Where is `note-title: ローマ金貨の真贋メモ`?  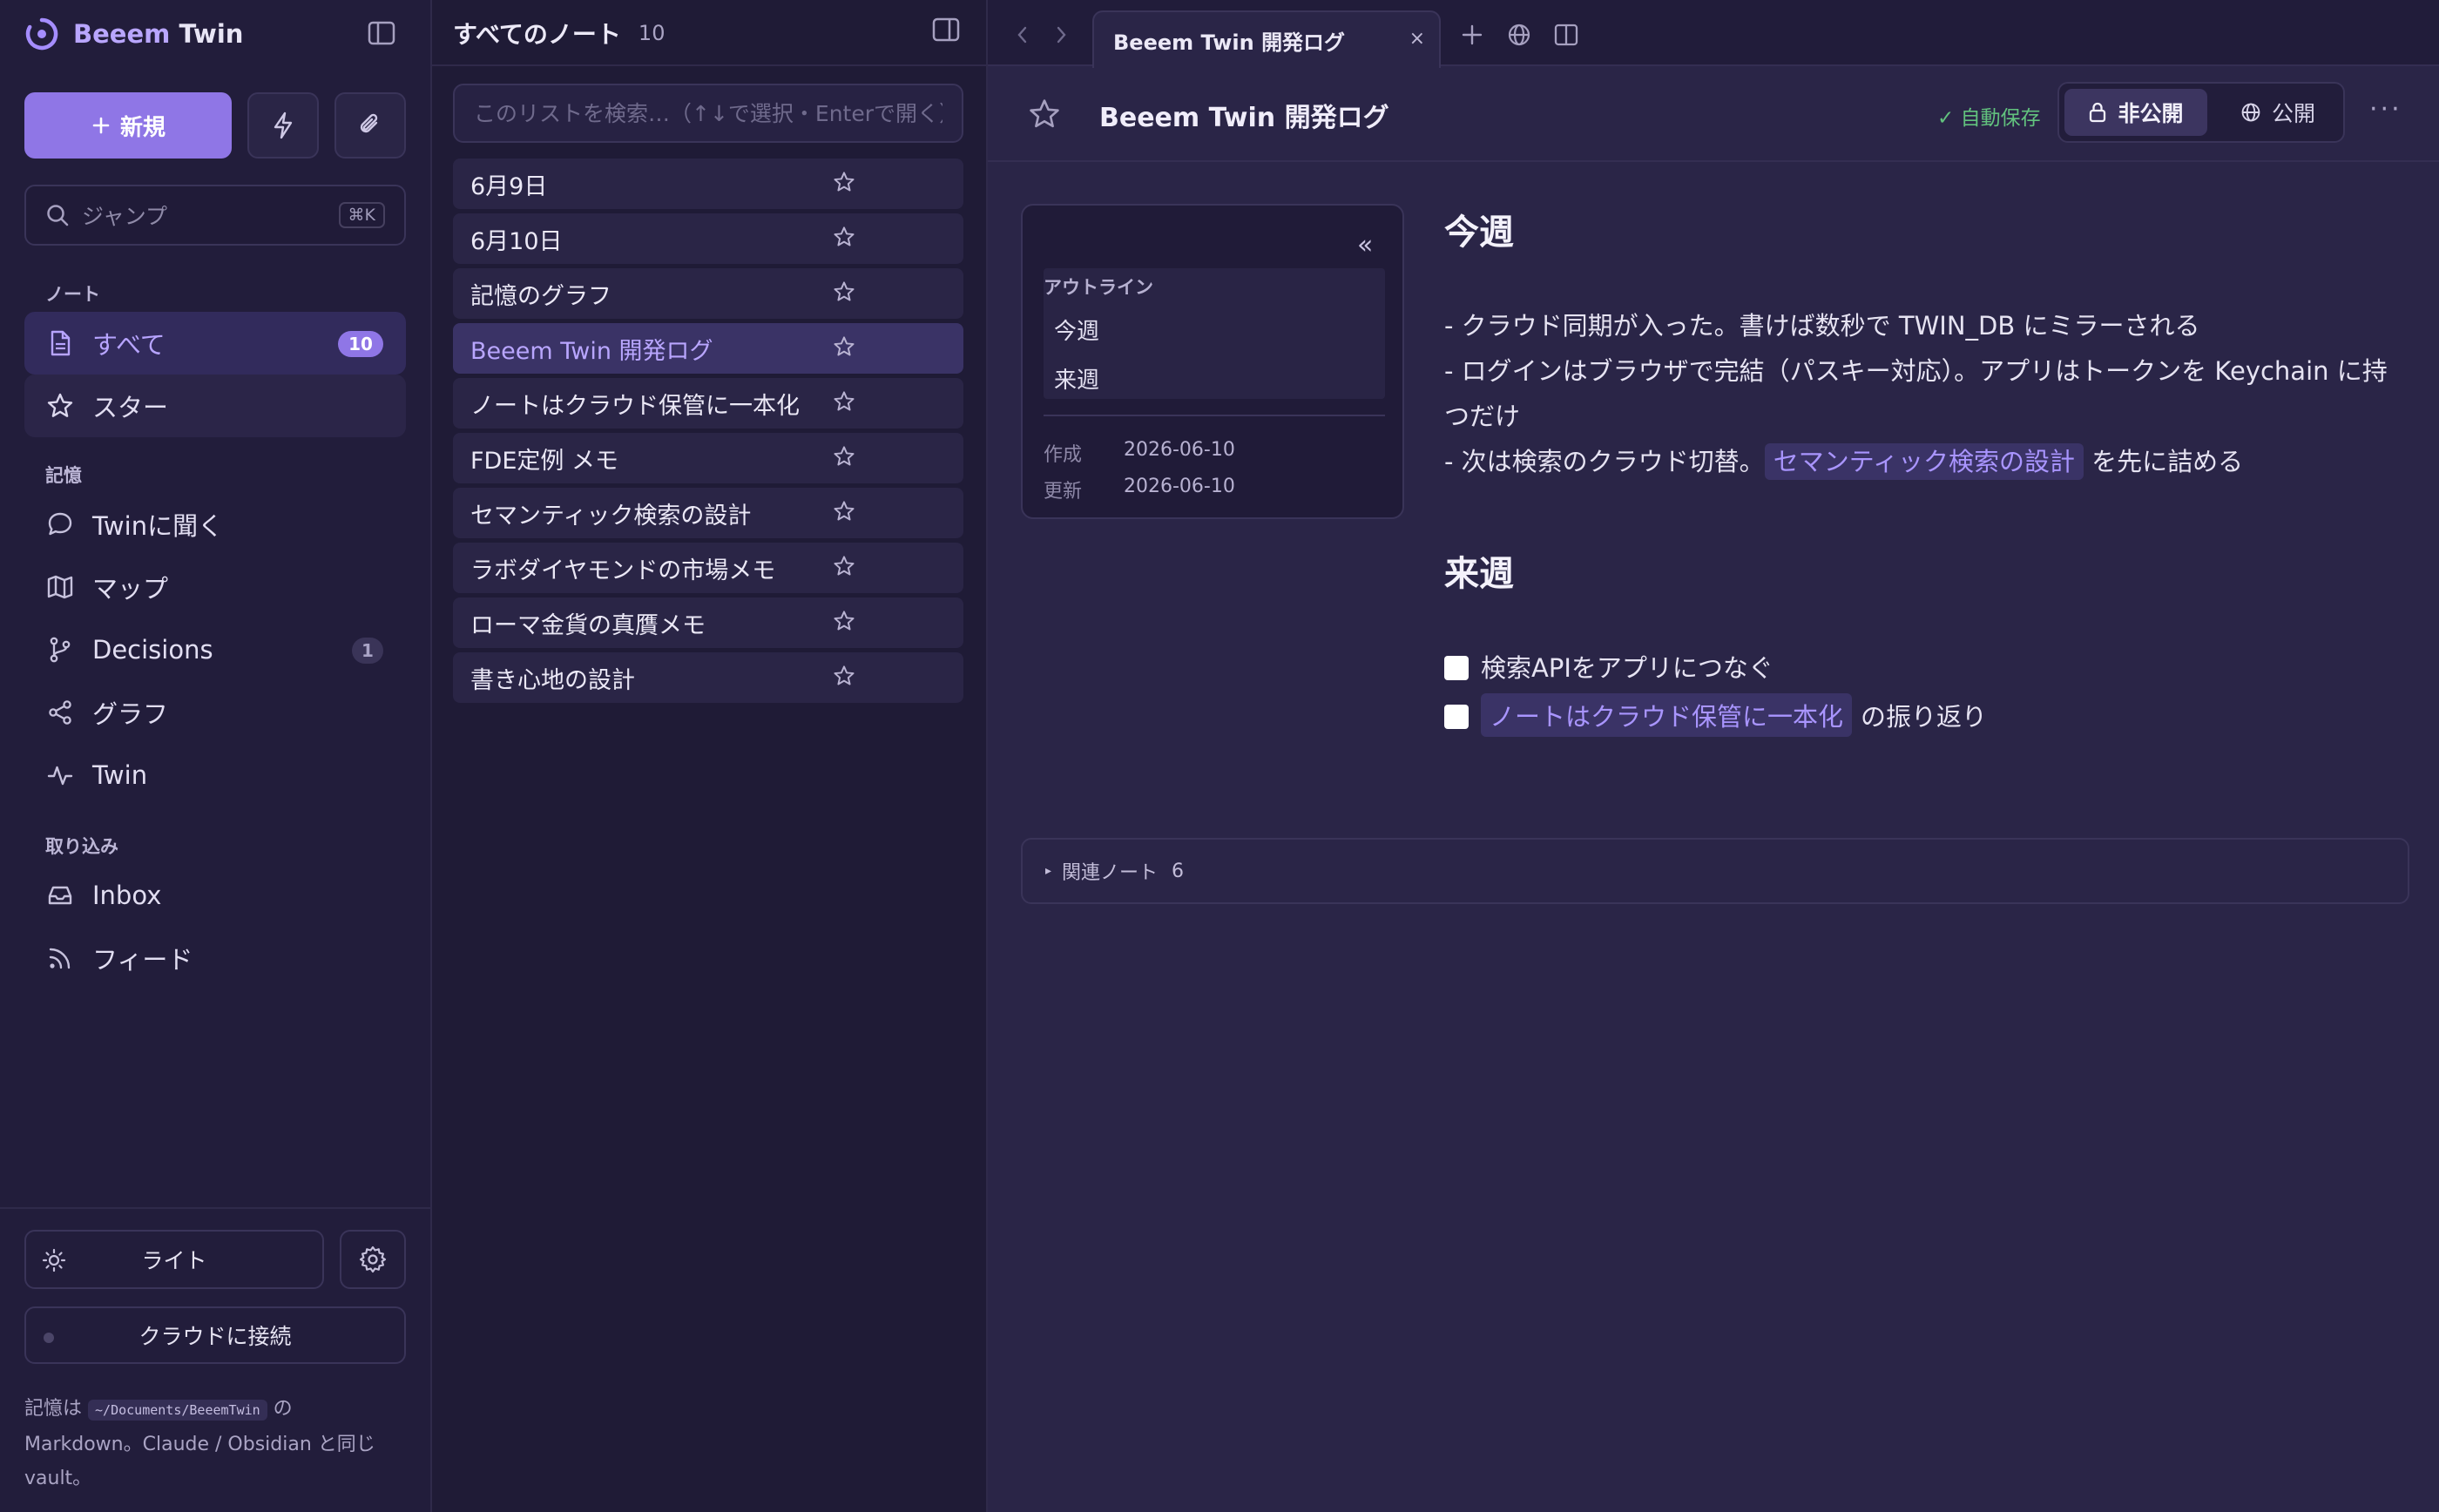 note-title: ローマ金貨の真贋メモ is located at coordinates (588, 625).